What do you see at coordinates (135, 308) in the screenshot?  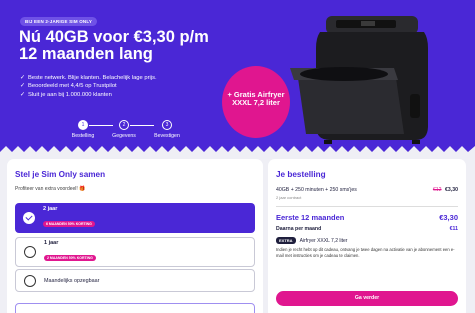 I see `addon-box` at bounding box center [135, 308].